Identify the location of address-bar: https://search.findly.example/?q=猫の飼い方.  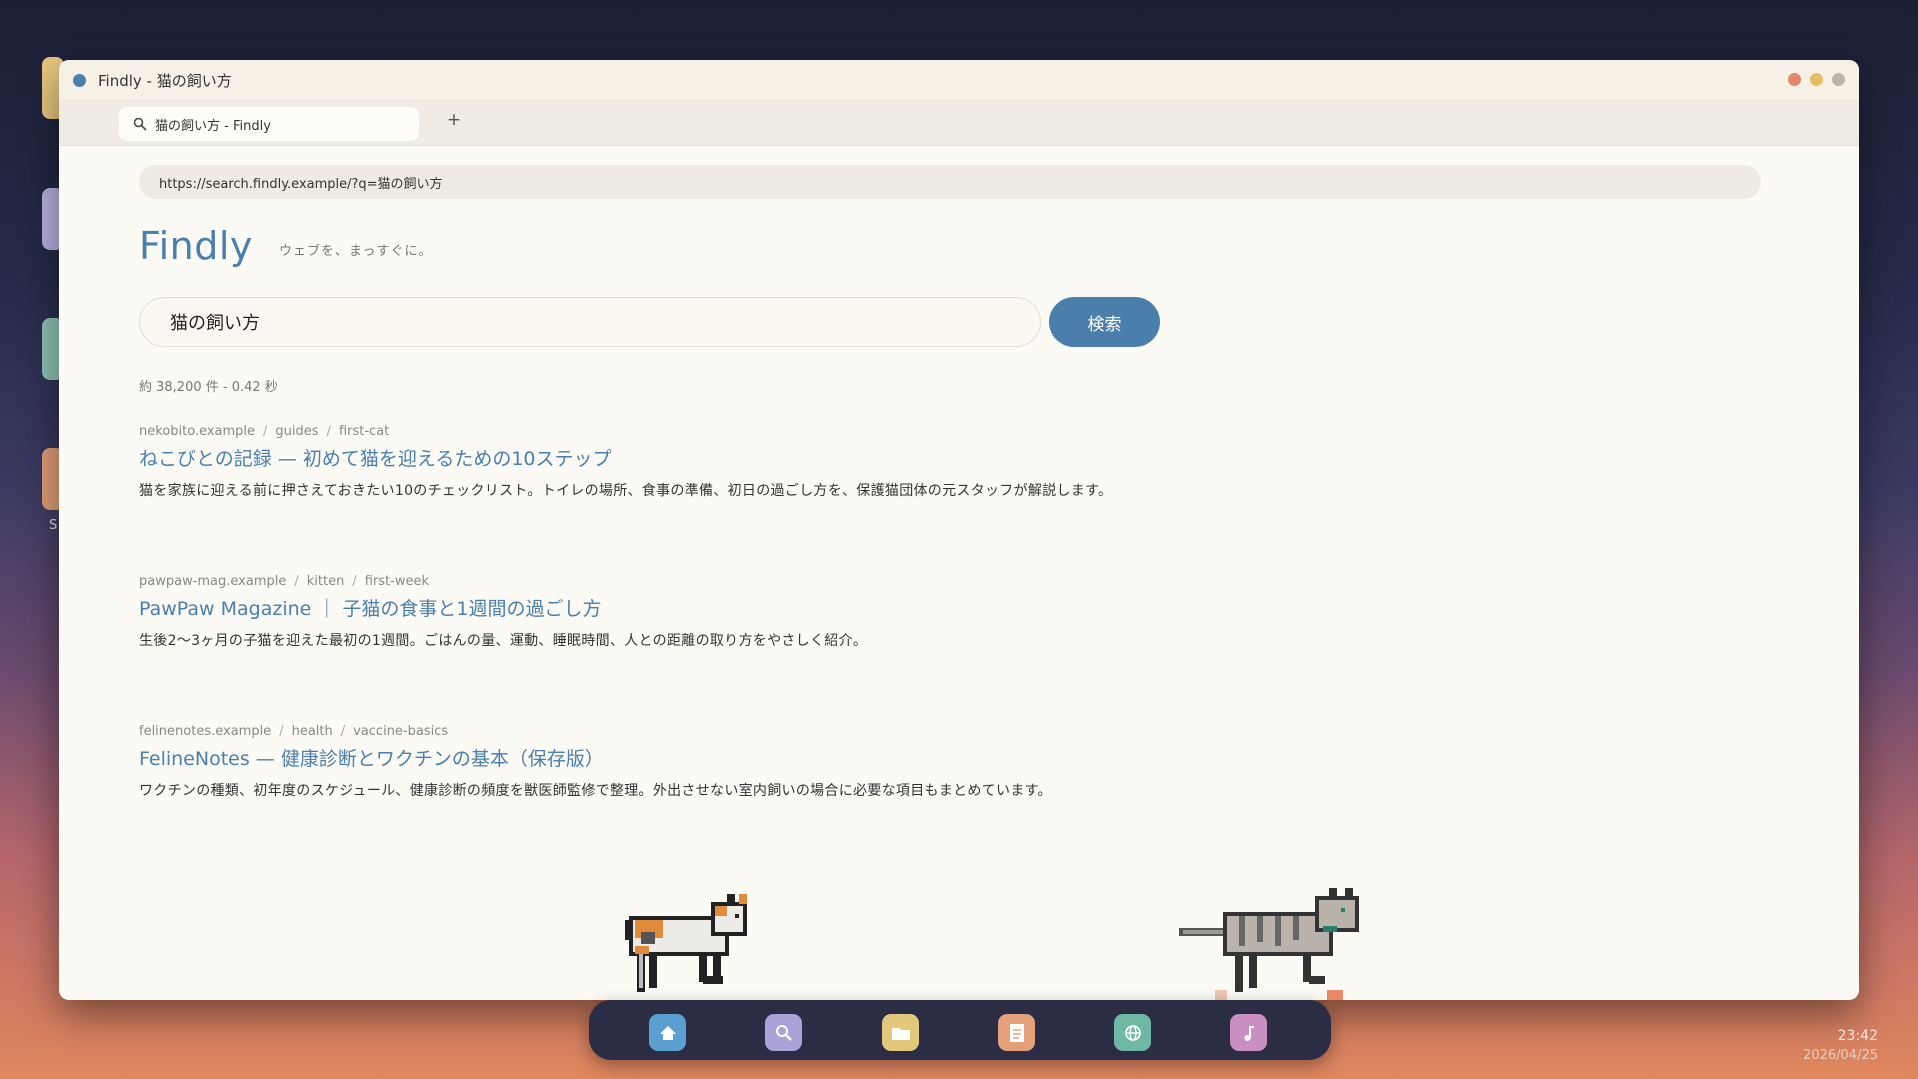
(950, 182).